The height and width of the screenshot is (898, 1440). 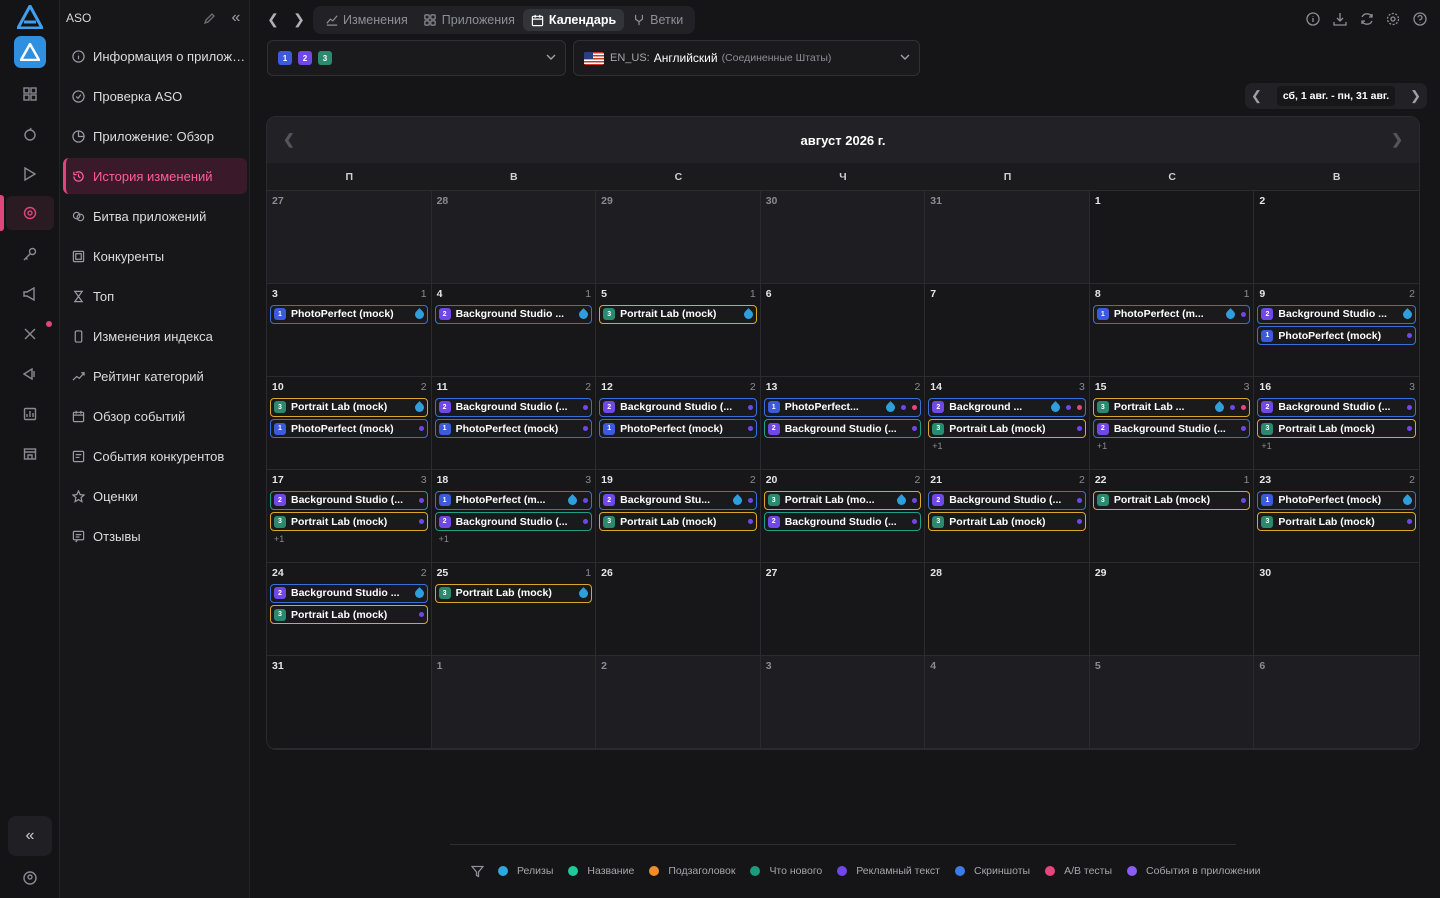 I want to click on day-cell: 4, so click(x=1007, y=702).